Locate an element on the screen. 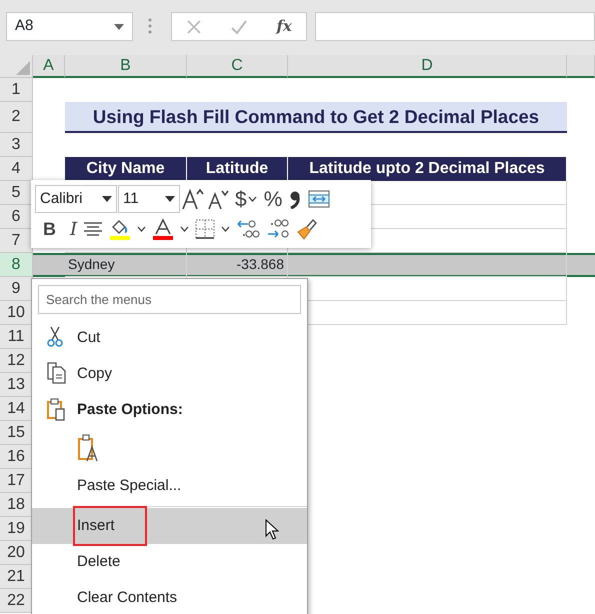 The height and width of the screenshot is (614, 595). row-header: 14 is located at coordinates (16, 409).